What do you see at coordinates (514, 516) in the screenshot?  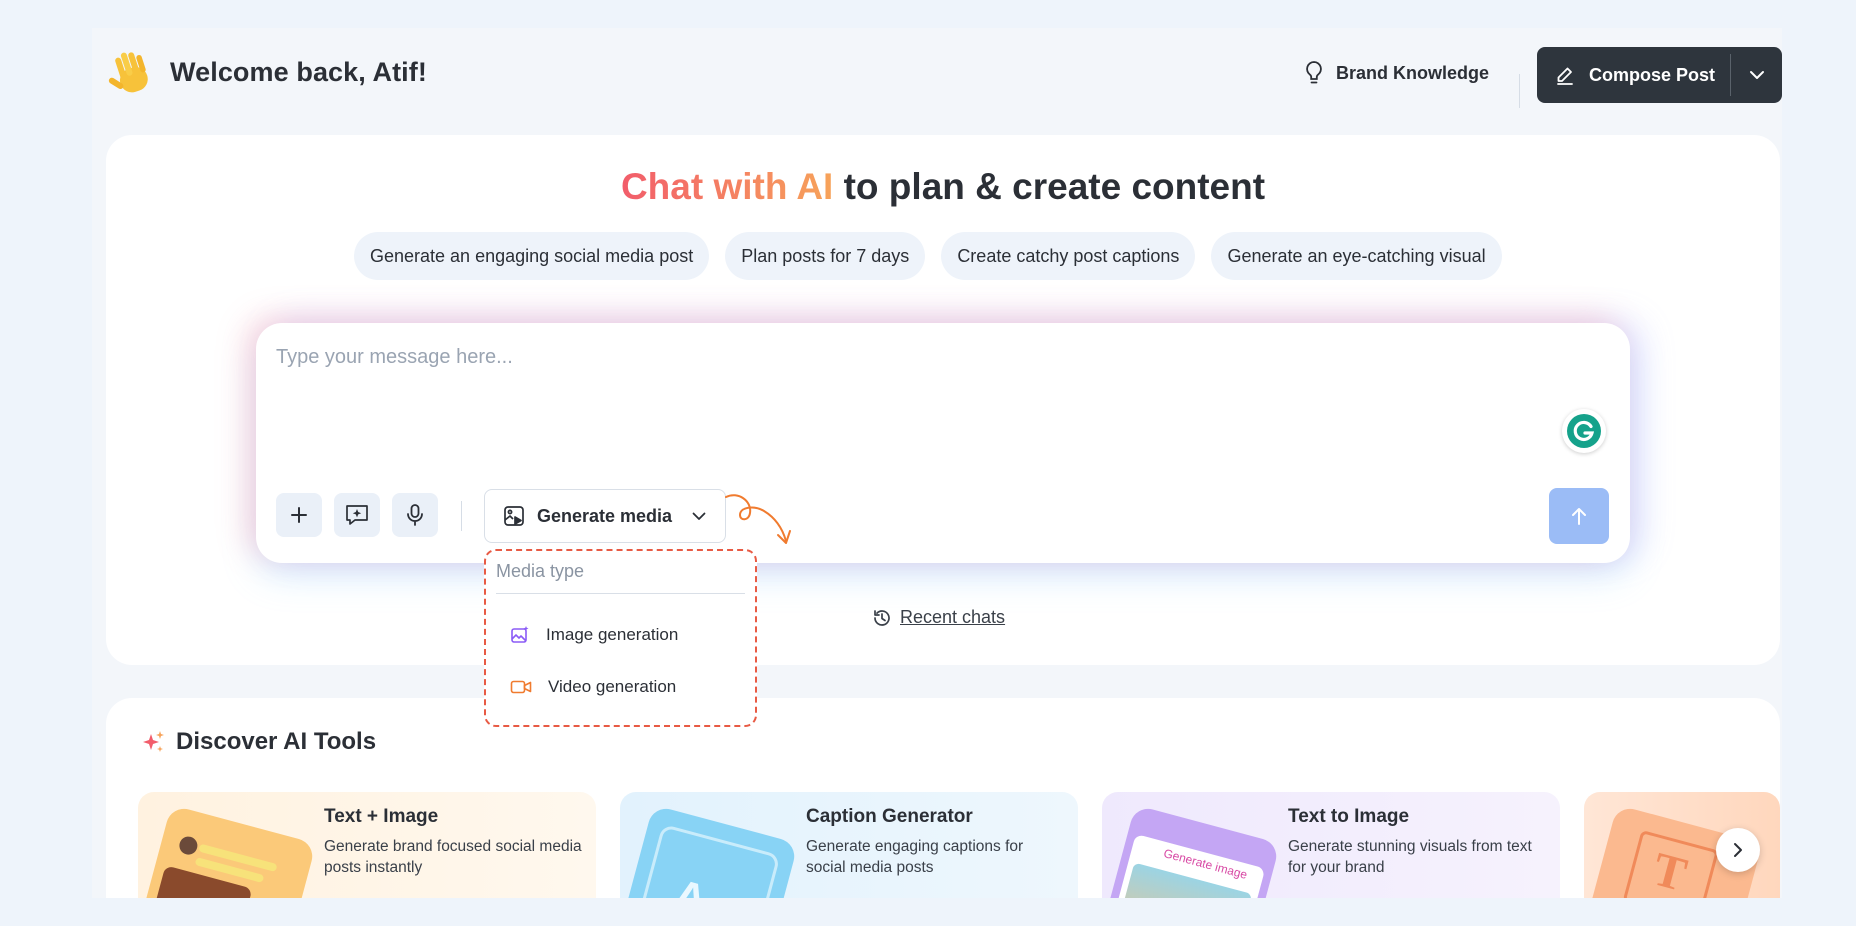 I see `media-icon` at bounding box center [514, 516].